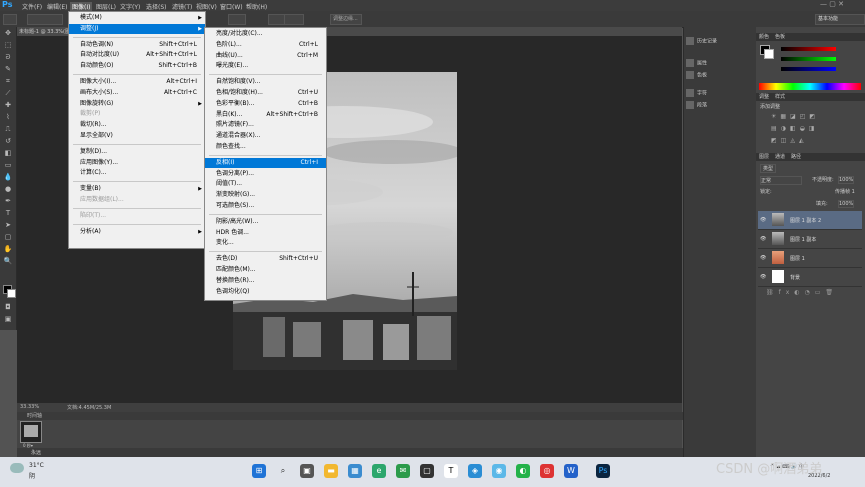 Image resolution: width=865 pixels, height=487 pixels. Describe the element at coordinates (451, 471) in the screenshot. I see `typora-icon: T` at that location.